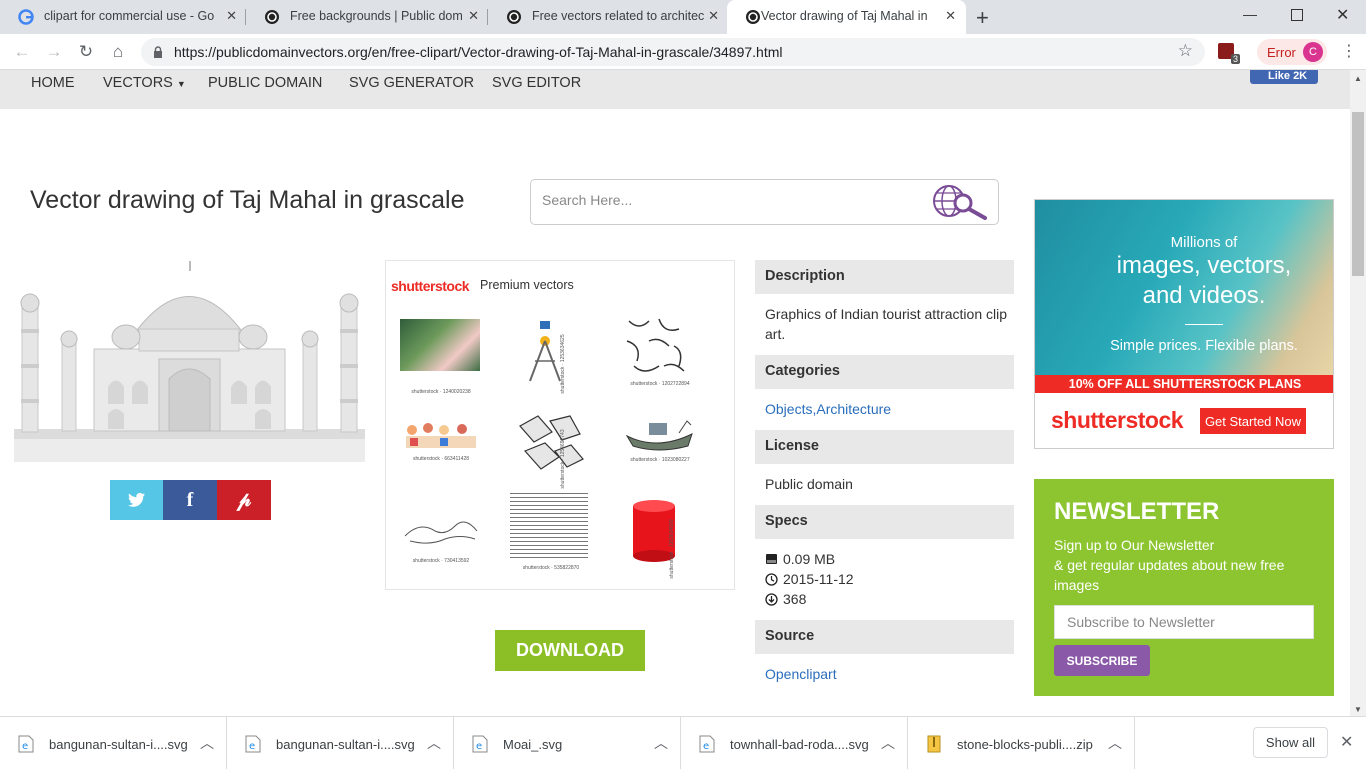 This screenshot has height=769, width=1366. What do you see at coordinates (570, 650) in the screenshot?
I see `download-button: DOWNLOAD` at bounding box center [570, 650].